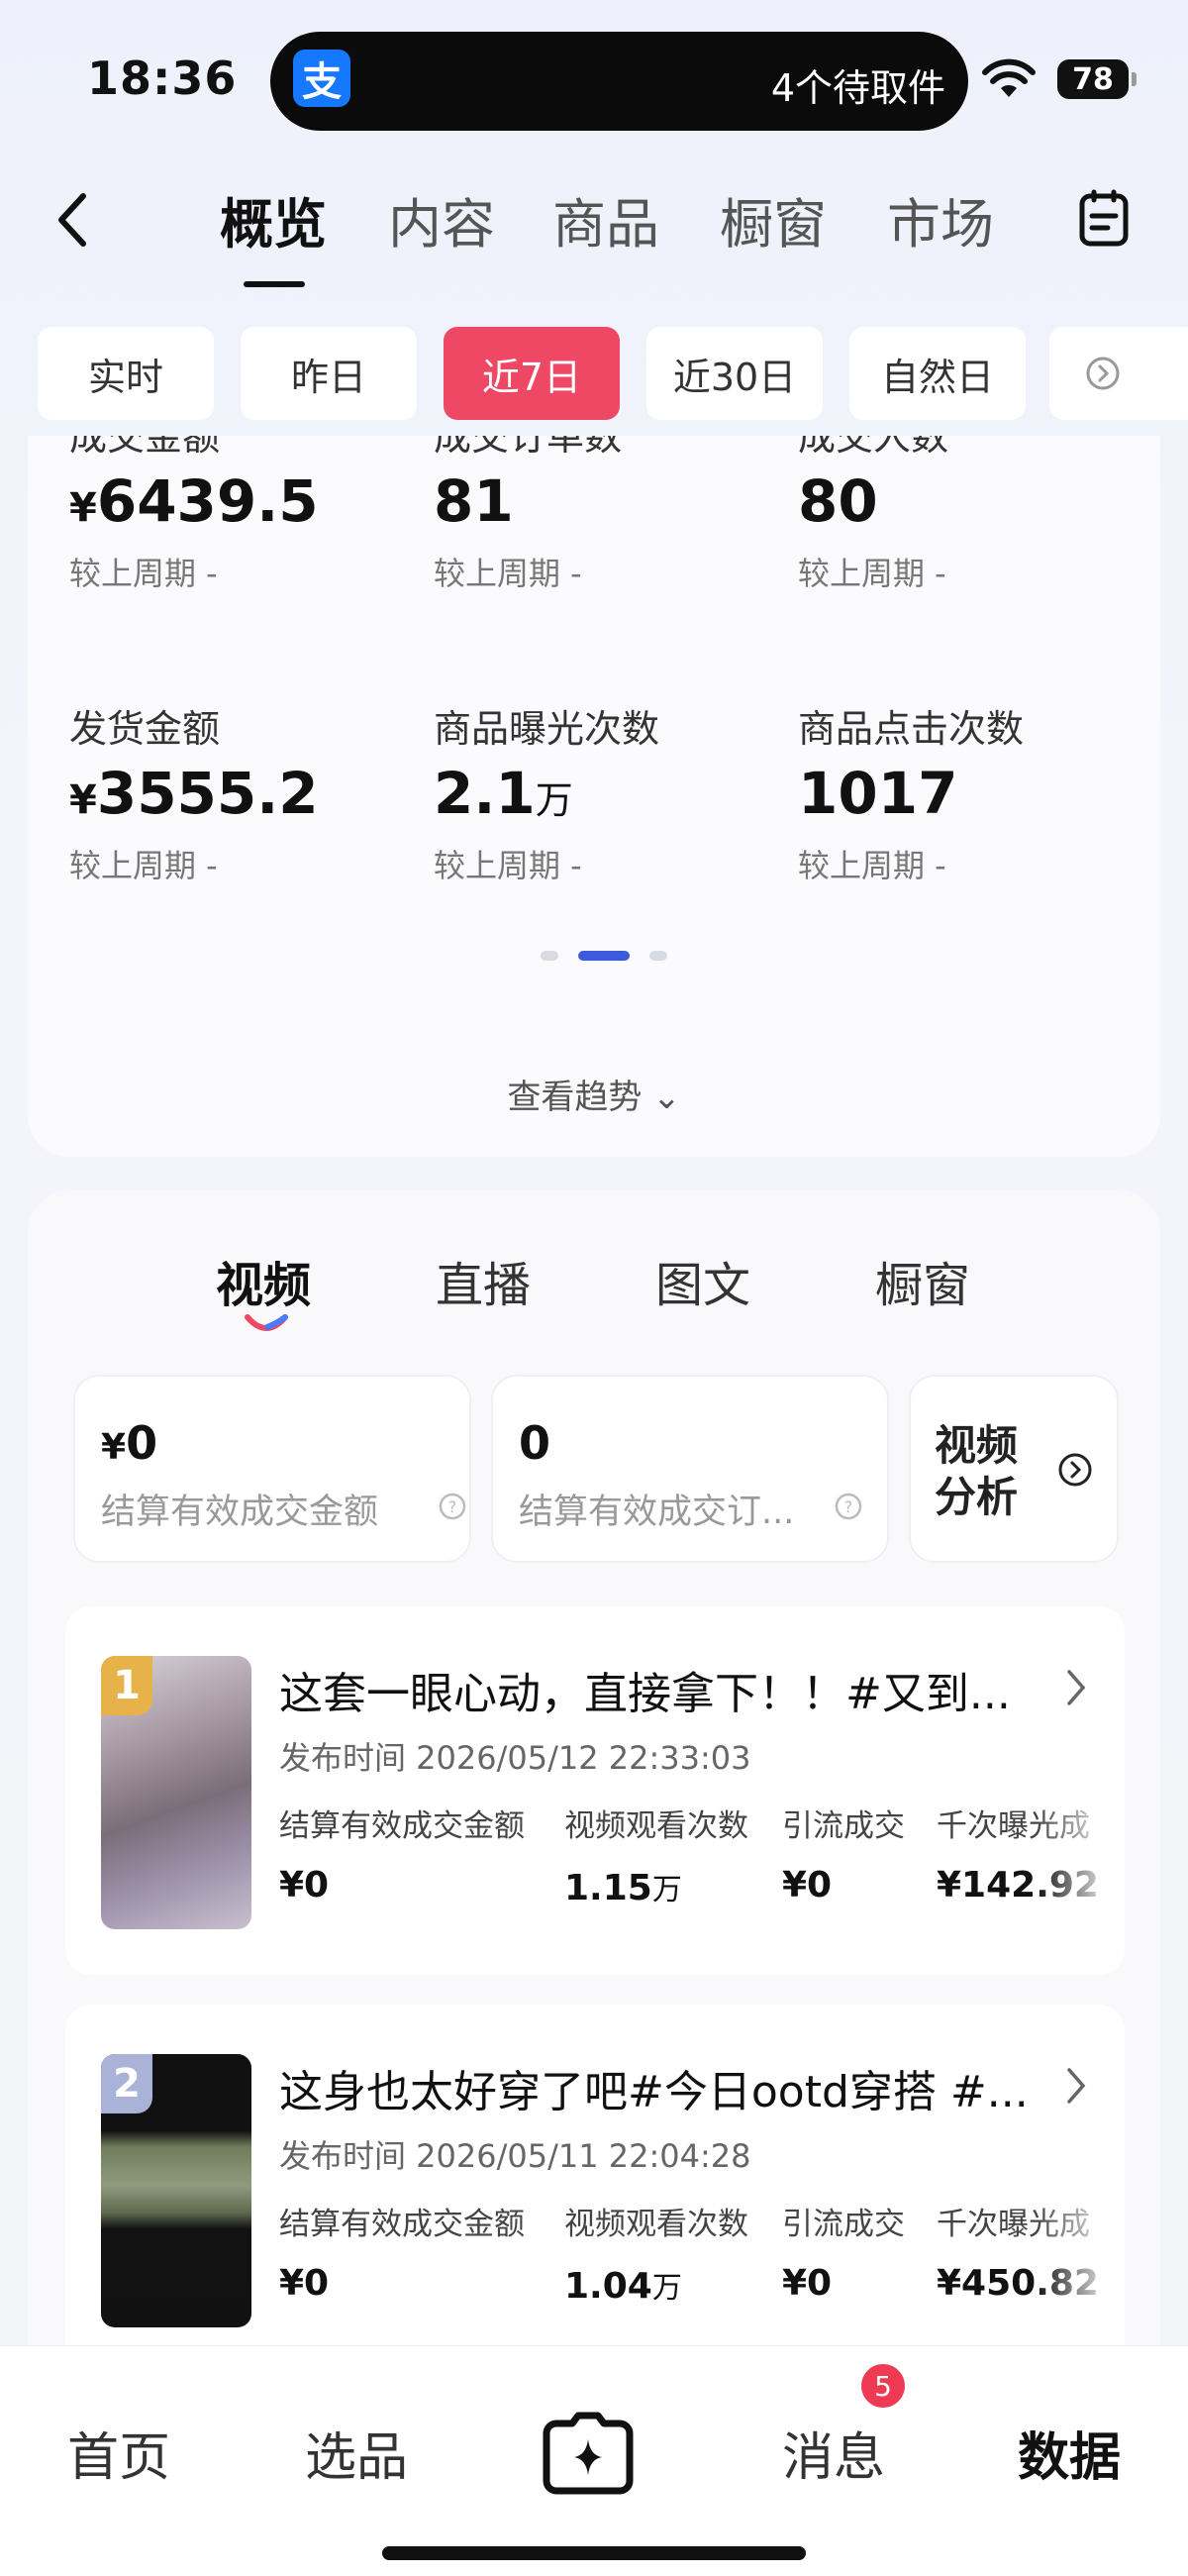 Image resolution: width=1188 pixels, height=2576 pixels. Describe the element at coordinates (129, 1443) in the screenshot. I see `summary-value: ¥0` at that location.